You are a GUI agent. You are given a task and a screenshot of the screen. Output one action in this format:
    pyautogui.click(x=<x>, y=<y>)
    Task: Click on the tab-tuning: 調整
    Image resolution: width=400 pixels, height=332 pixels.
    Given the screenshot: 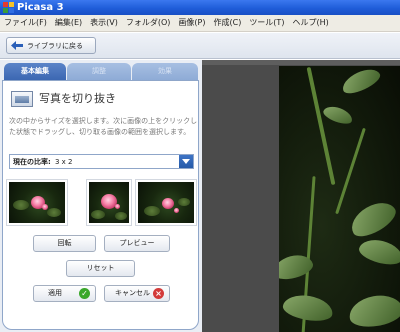 What is the action you would take?
    pyautogui.click(x=99, y=71)
    